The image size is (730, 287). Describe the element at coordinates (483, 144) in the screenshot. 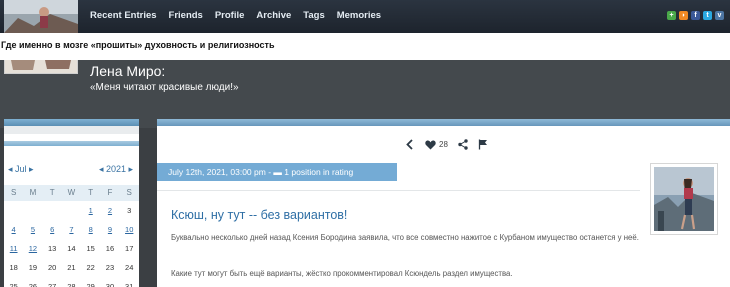

I see `flag-icon` at that location.